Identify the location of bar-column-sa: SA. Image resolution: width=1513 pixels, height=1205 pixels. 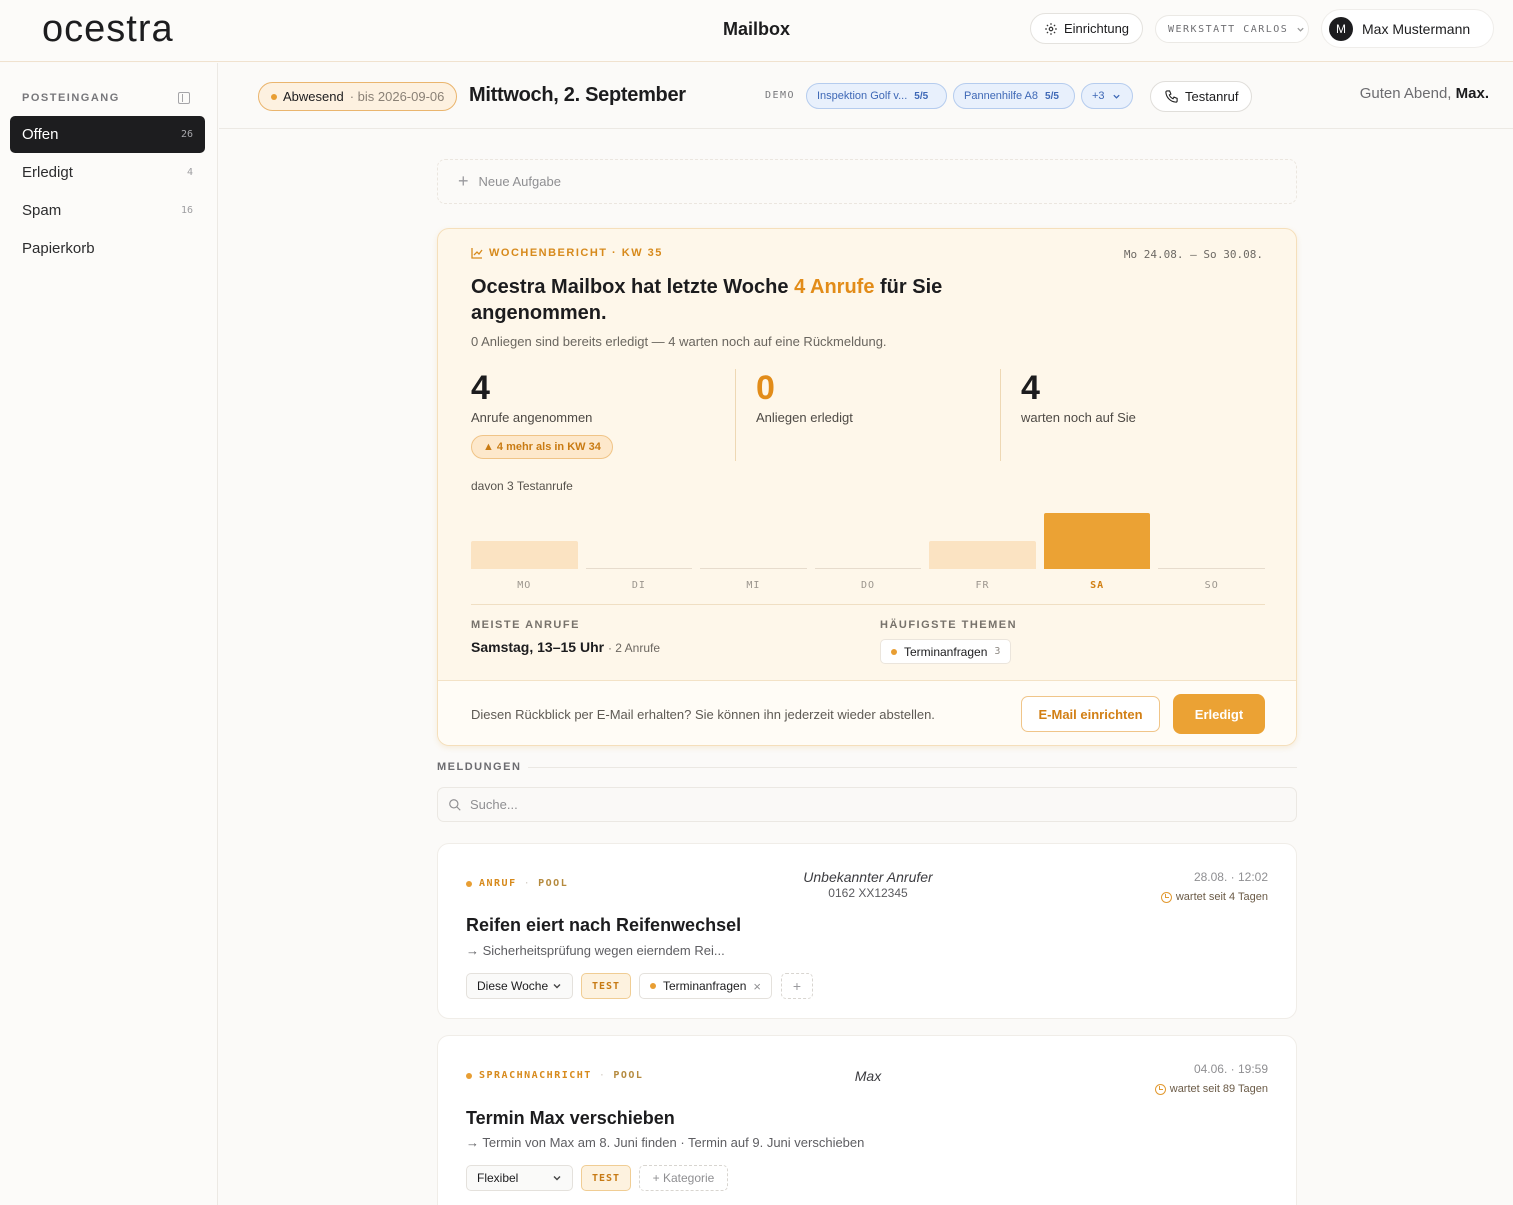
(1097, 545).